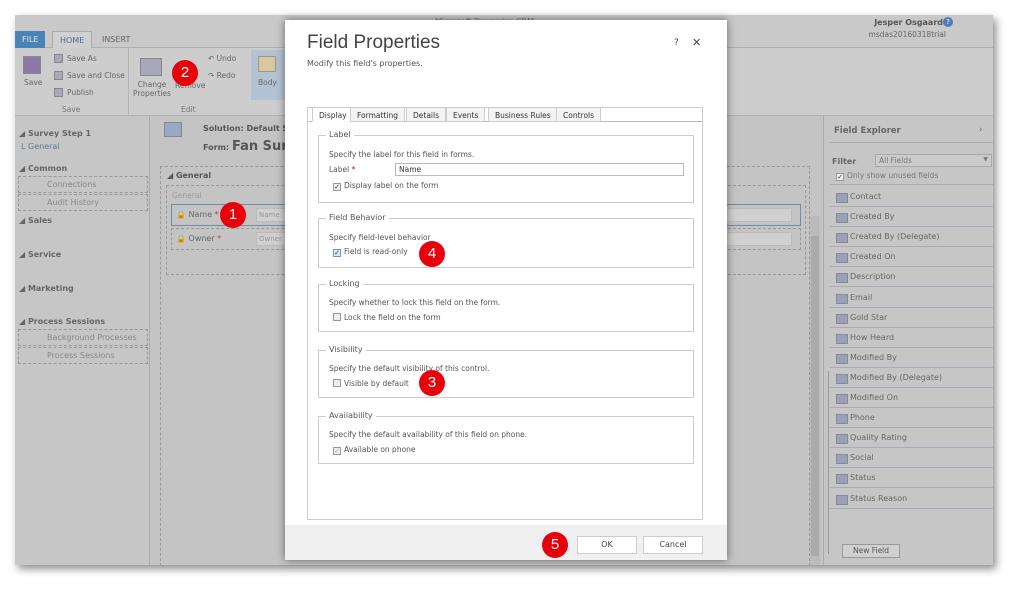 This screenshot has height=597, width=1024. Describe the element at coordinates (981, 130) in the screenshot. I see `collapse-chevron-icon: ›` at that location.